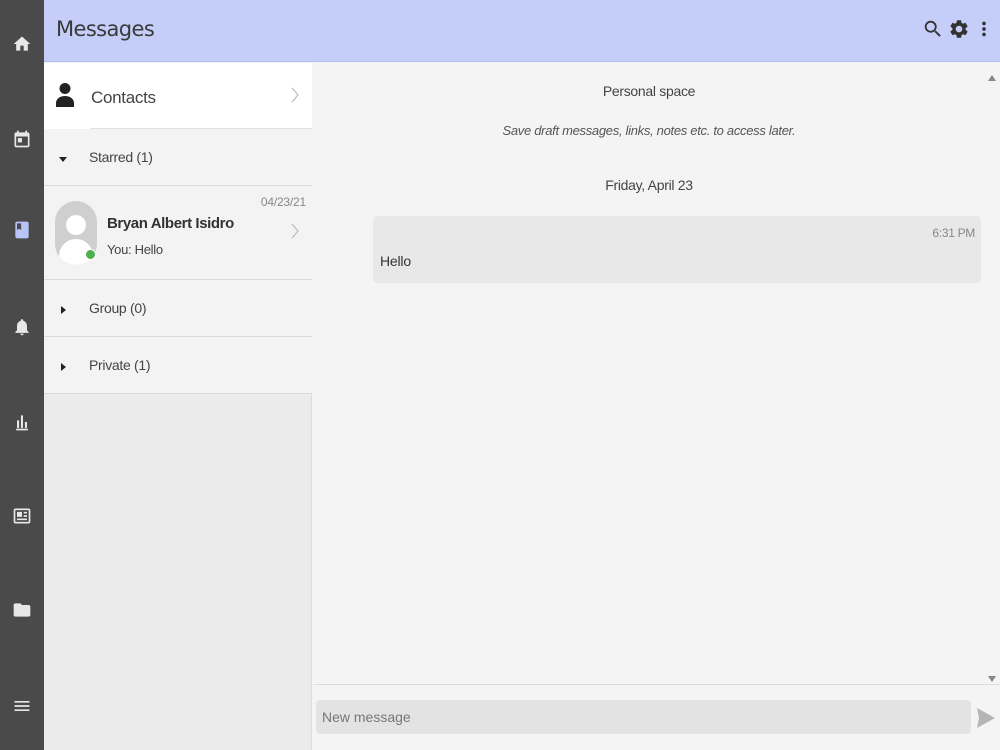 Image resolution: width=1000 pixels, height=750 pixels. I want to click on section-starred: Starred (1), so click(178, 157).